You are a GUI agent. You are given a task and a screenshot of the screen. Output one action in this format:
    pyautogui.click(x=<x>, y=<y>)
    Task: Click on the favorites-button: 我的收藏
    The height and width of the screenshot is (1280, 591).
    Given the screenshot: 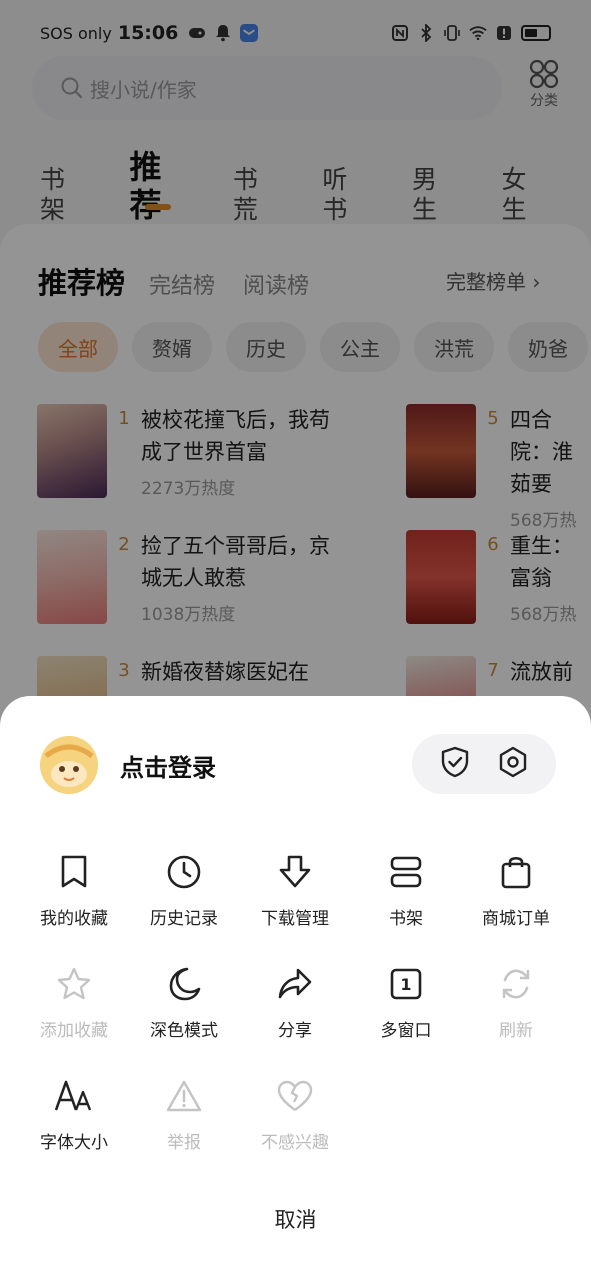 What is the action you would take?
    pyautogui.click(x=74, y=890)
    